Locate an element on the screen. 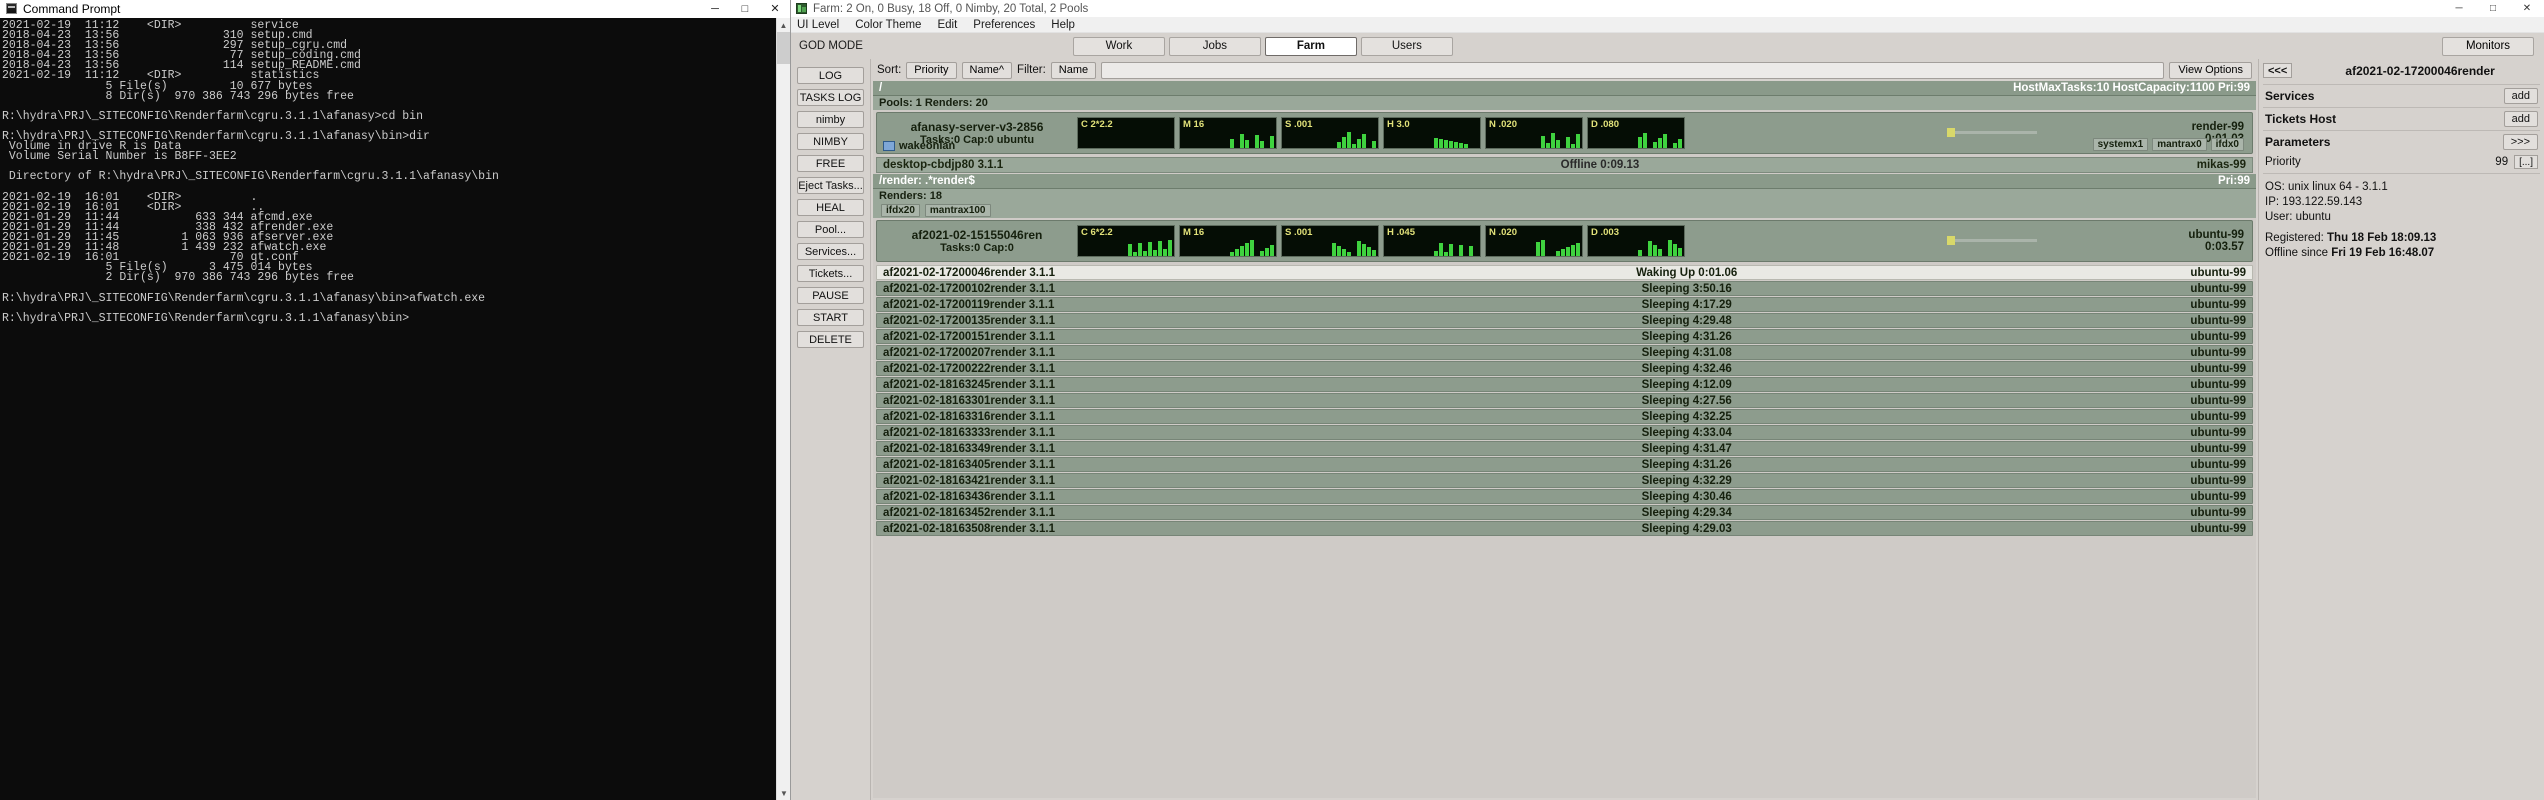 This screenshot has width=2544, height=800. sort-priority-button: Priority is located at coordinates (931, 70).